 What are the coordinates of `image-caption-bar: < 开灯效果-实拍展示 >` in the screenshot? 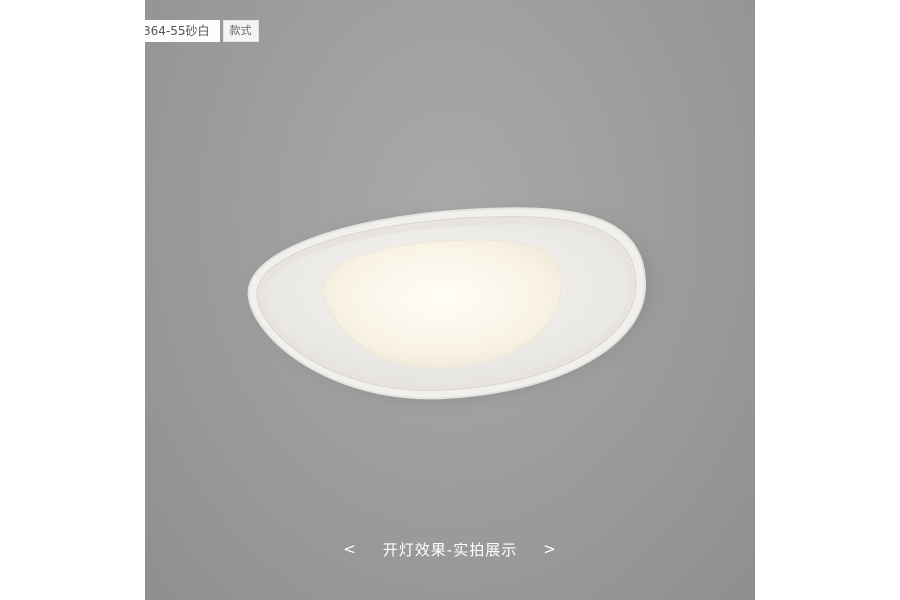 It's located at (450, 549).